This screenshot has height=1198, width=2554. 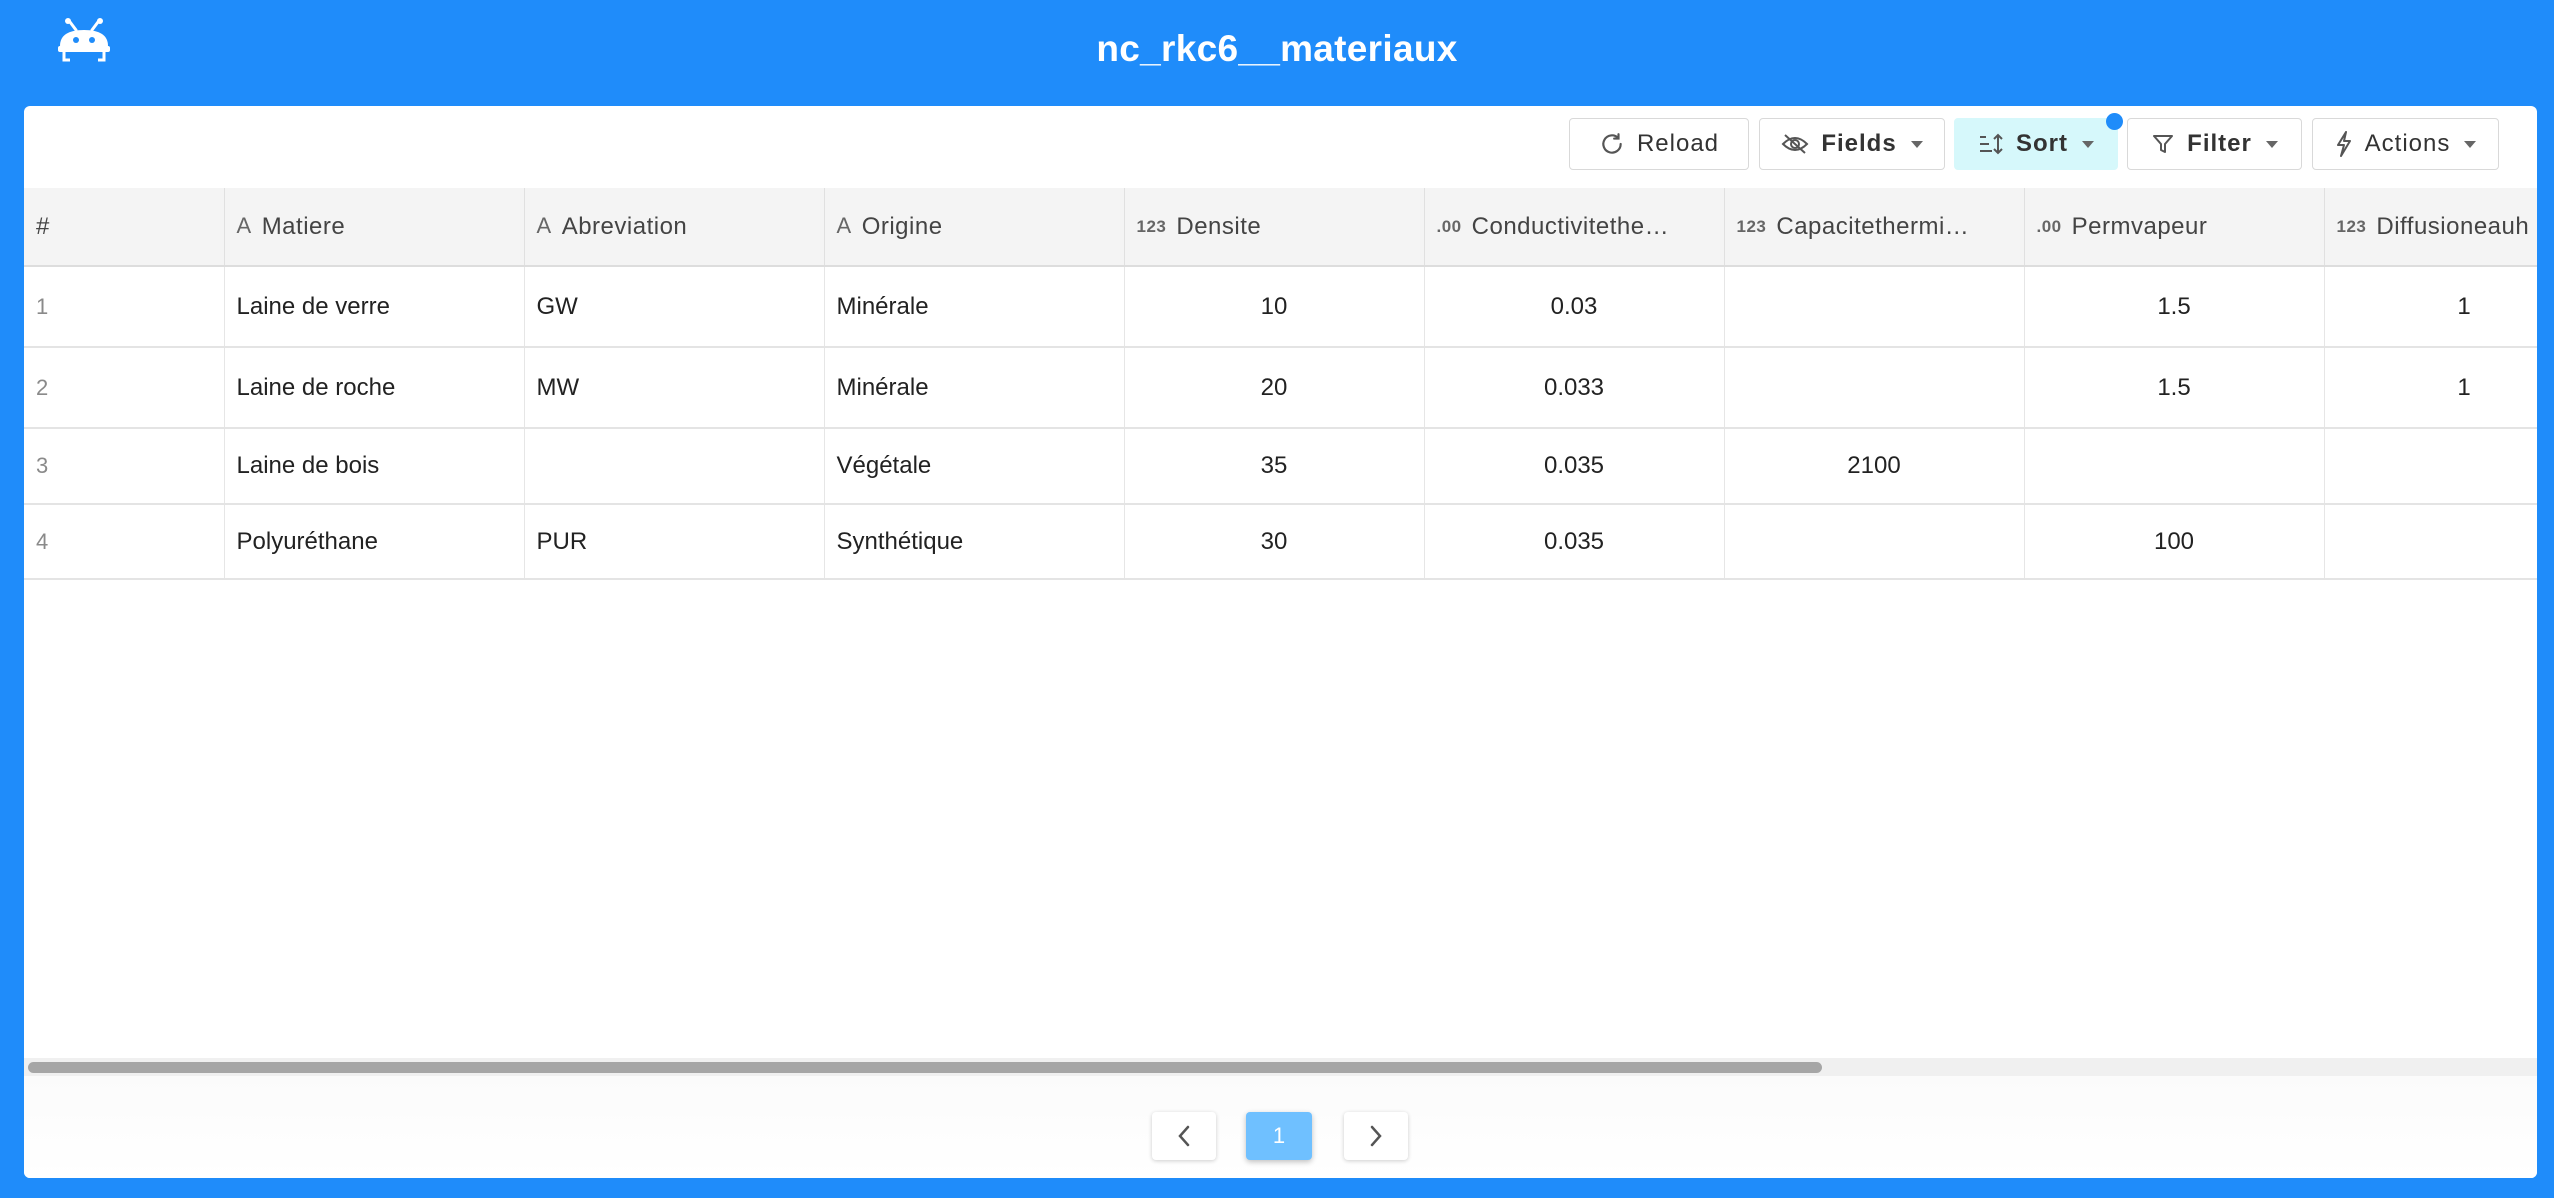 I want to click on column-header-diffusion: 123 Diffusioneauh, so click(x=2430, y=227).